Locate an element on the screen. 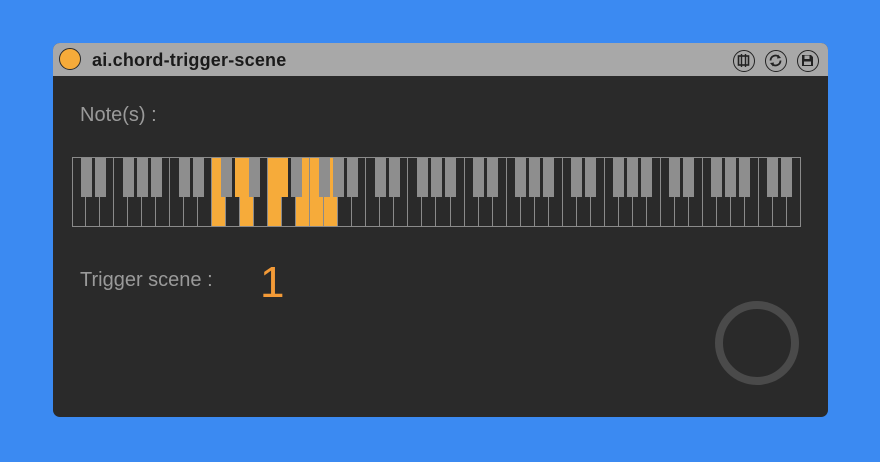 This screenshot has height=462, width=880. freeze-icon is located at coordinates (744, 61).